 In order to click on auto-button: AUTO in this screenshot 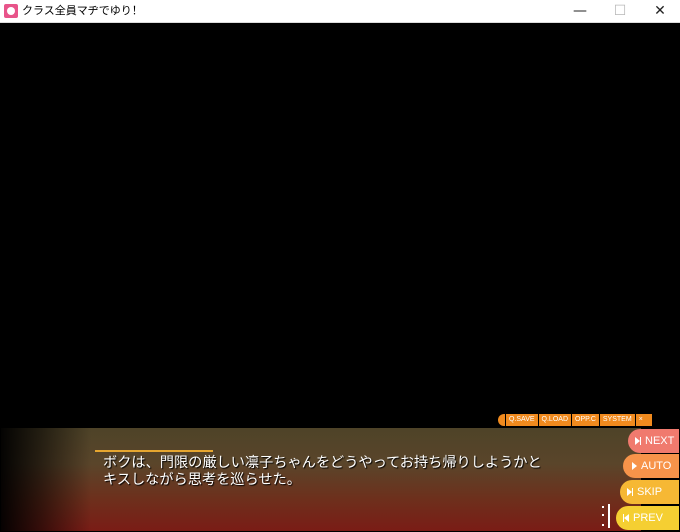, I will do `click(651, 466)`.